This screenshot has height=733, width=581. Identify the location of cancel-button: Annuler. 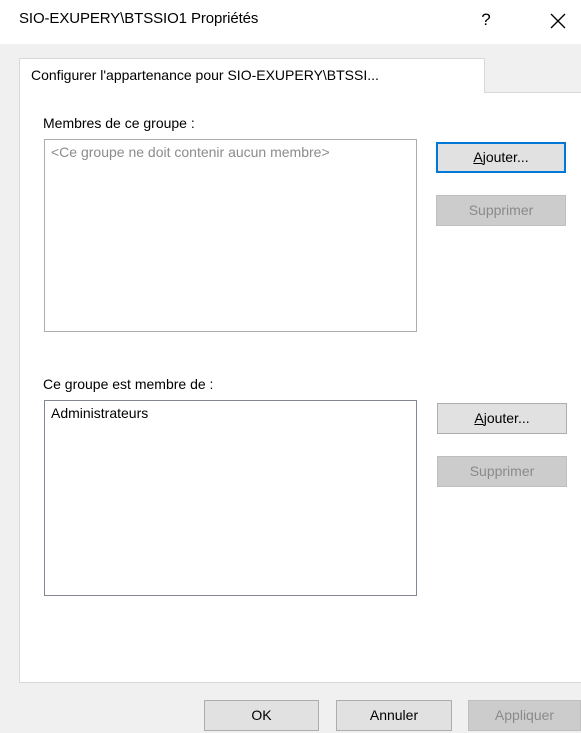
(394, 715).